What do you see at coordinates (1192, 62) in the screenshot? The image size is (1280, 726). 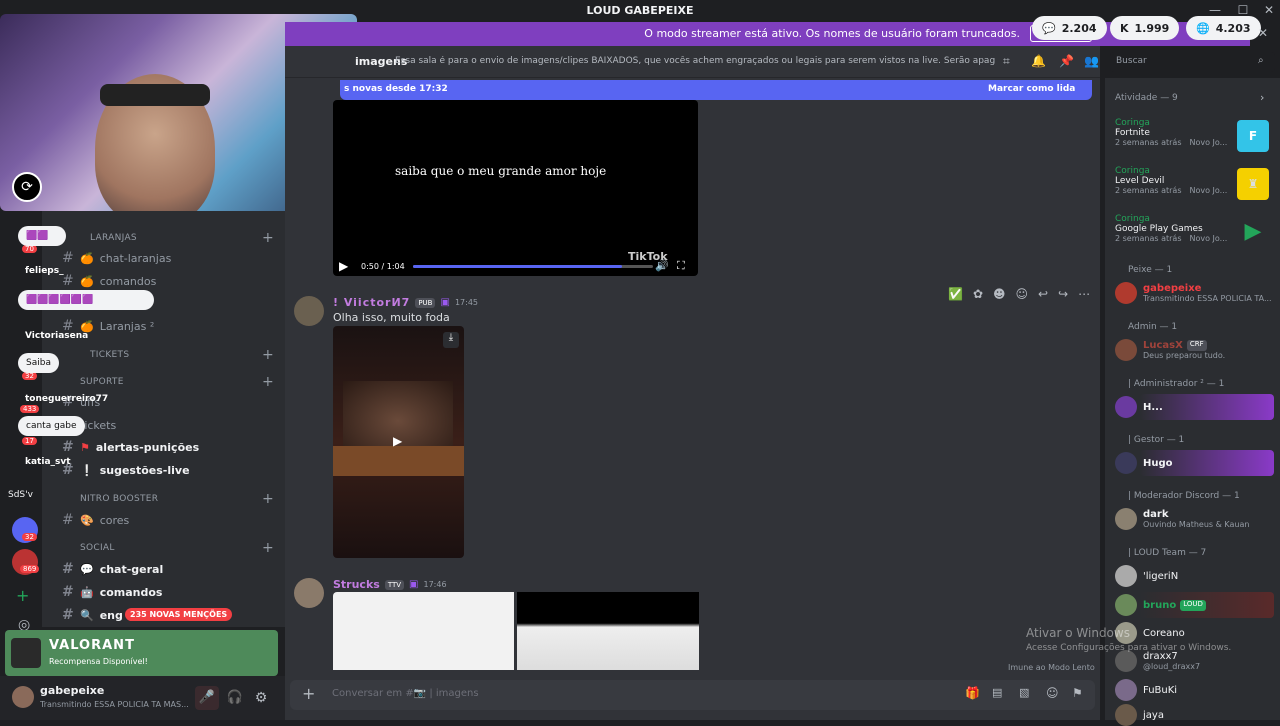 I see `search-input: Buscar ⌕` at bounding box center [1192, 62].